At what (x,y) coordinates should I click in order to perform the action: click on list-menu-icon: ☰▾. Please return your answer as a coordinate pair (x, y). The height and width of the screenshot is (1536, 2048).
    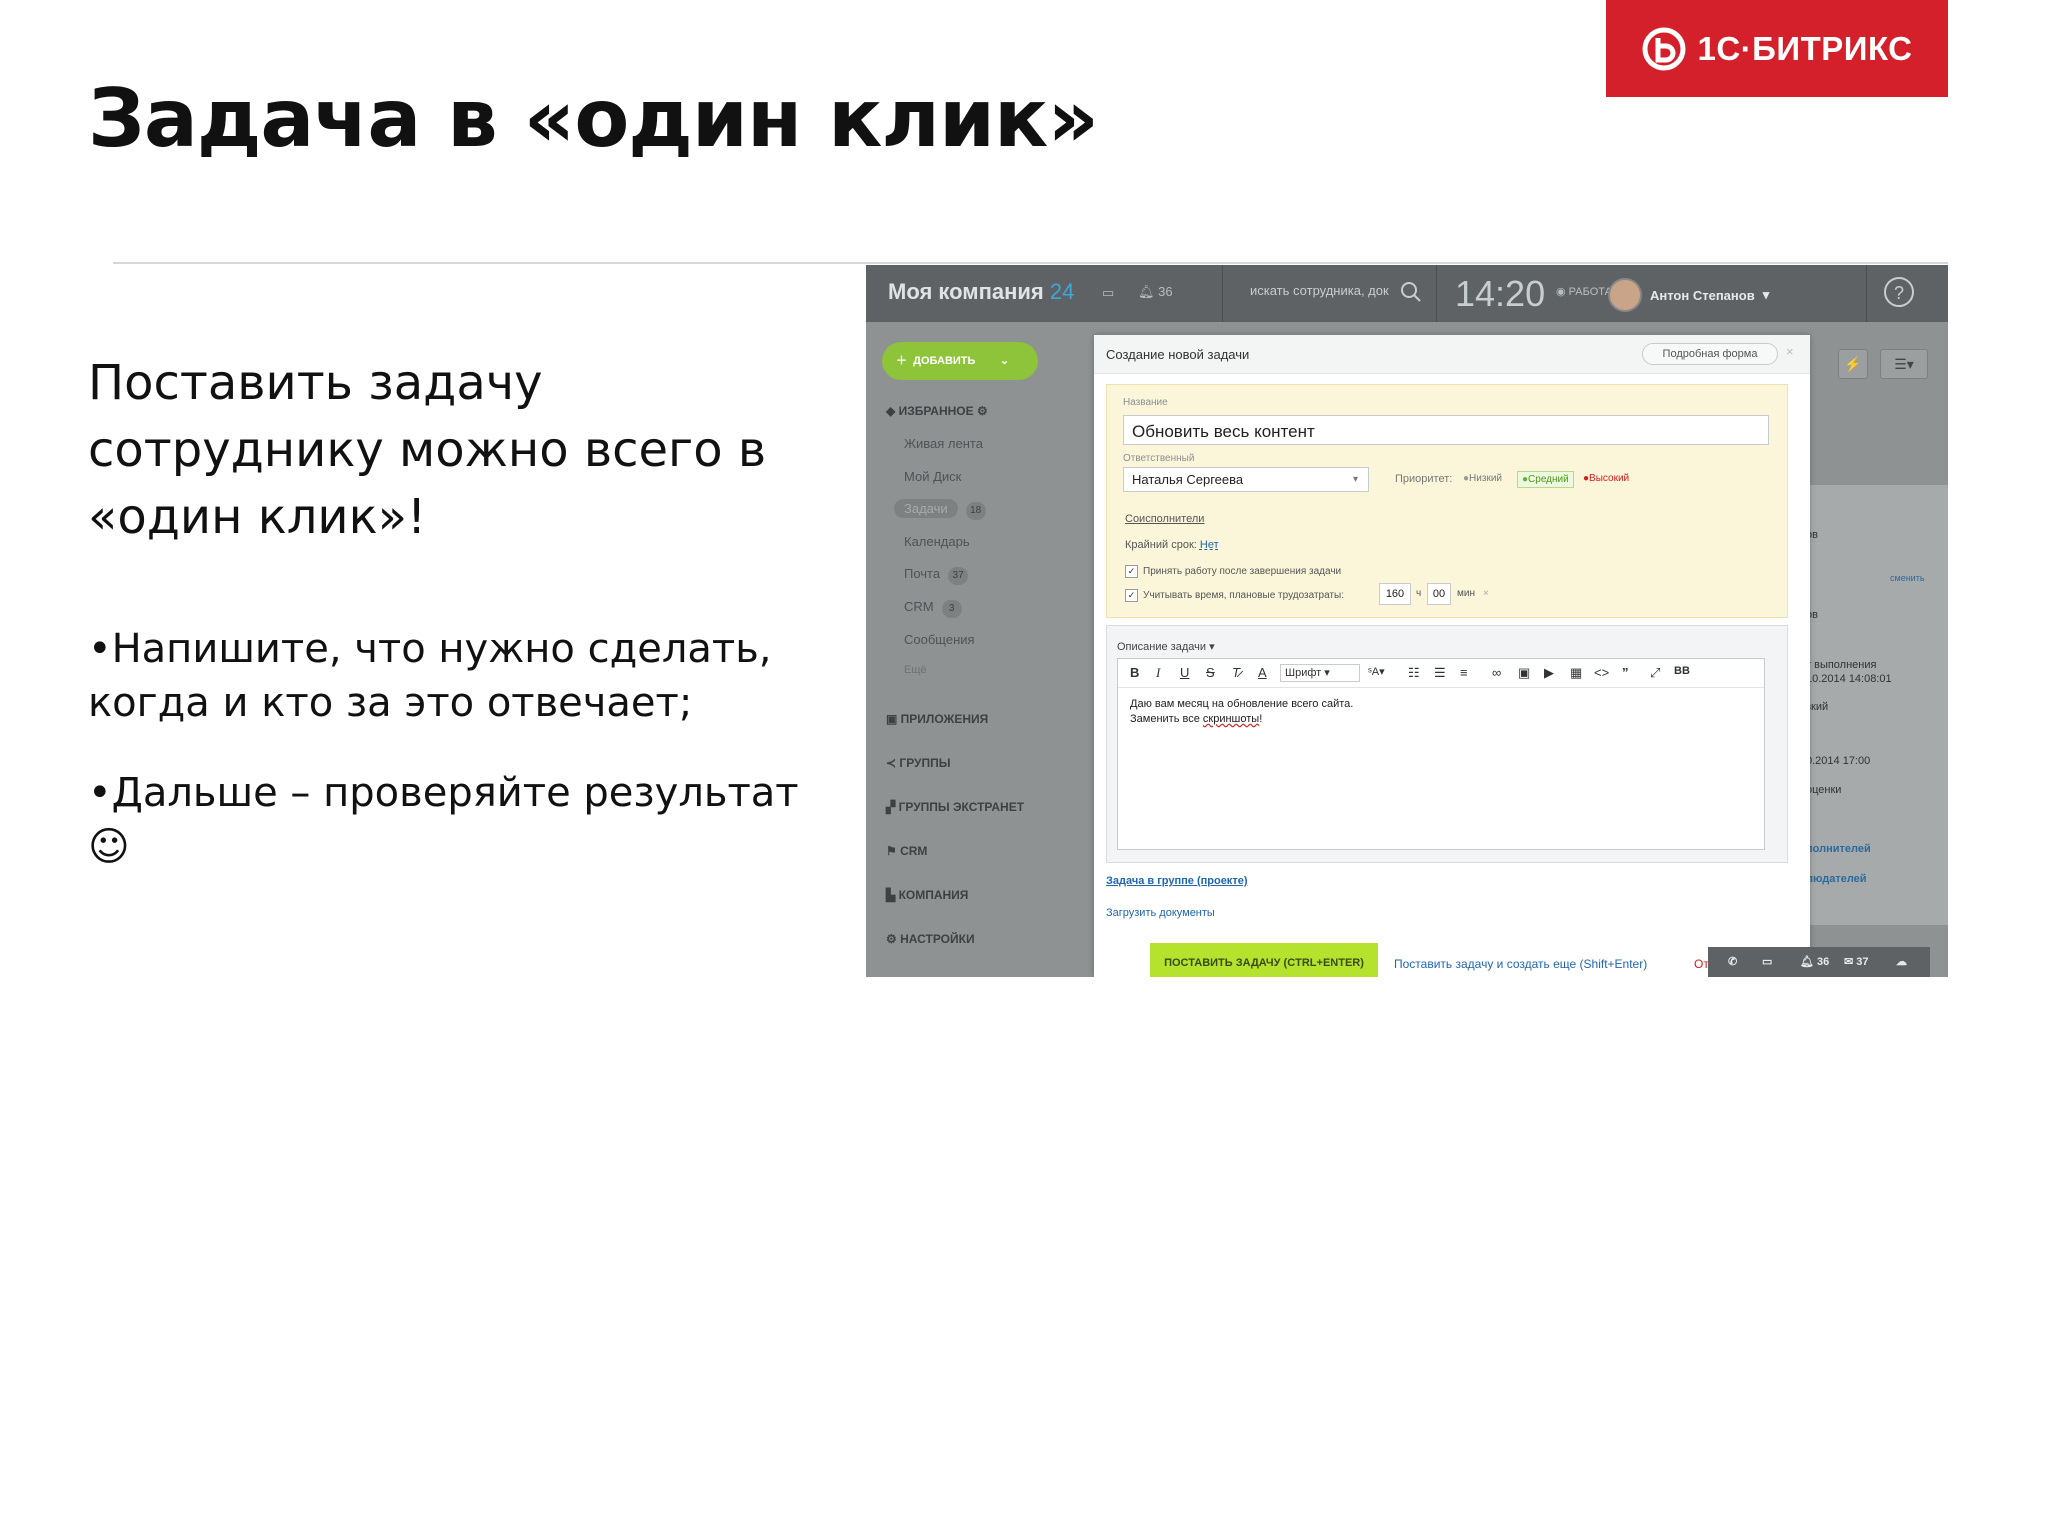
    Looking at the image, I should click on (1904, 364).